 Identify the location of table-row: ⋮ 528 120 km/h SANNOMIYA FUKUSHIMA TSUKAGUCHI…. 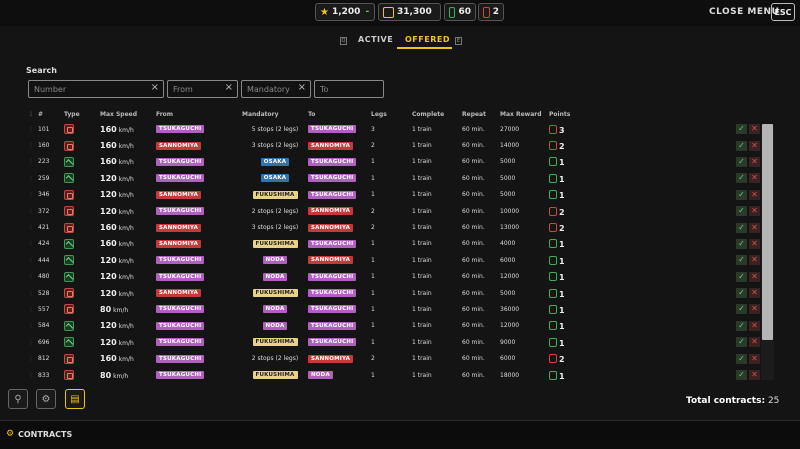
(394, 293).